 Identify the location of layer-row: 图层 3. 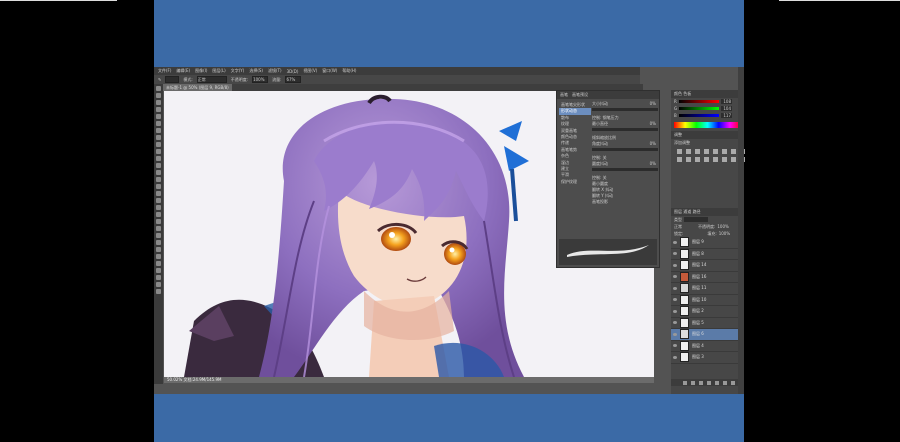
(707, 358).